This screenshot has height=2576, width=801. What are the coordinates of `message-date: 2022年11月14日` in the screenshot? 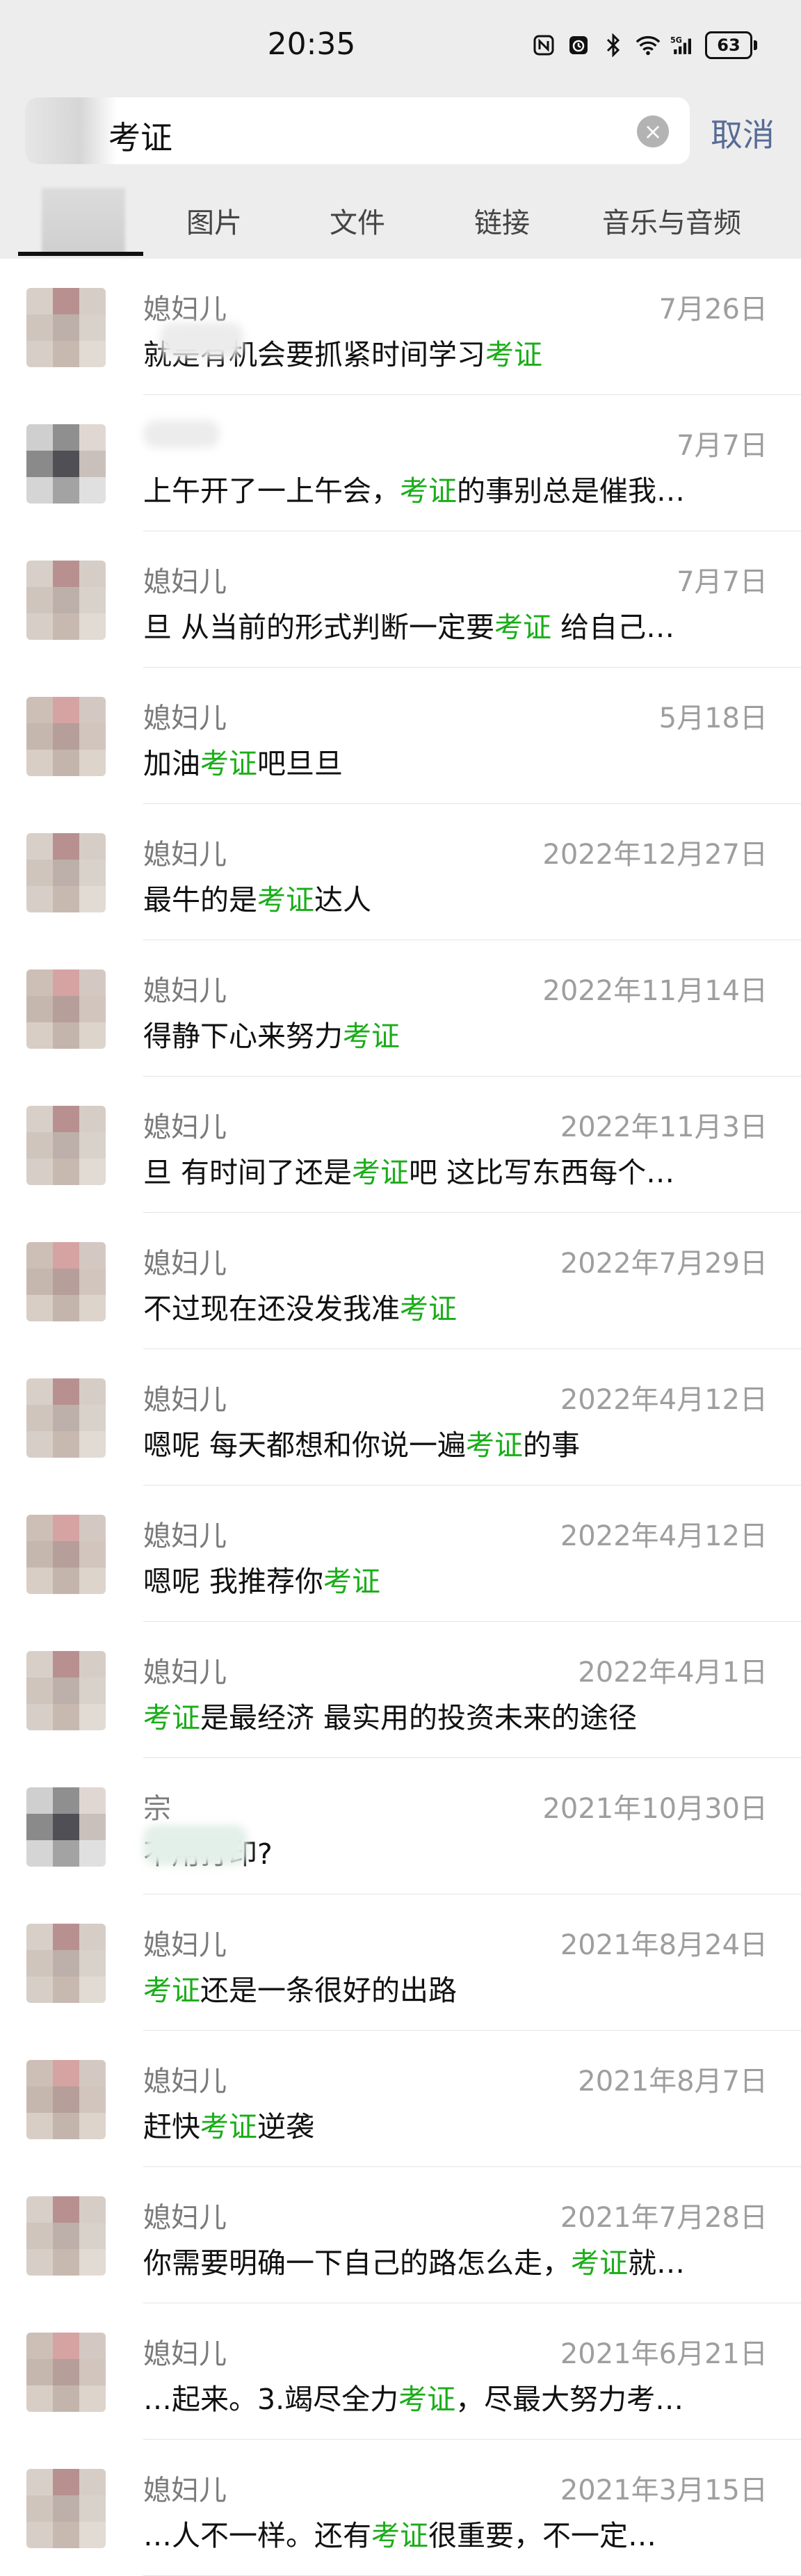 It's located at (655, 991).